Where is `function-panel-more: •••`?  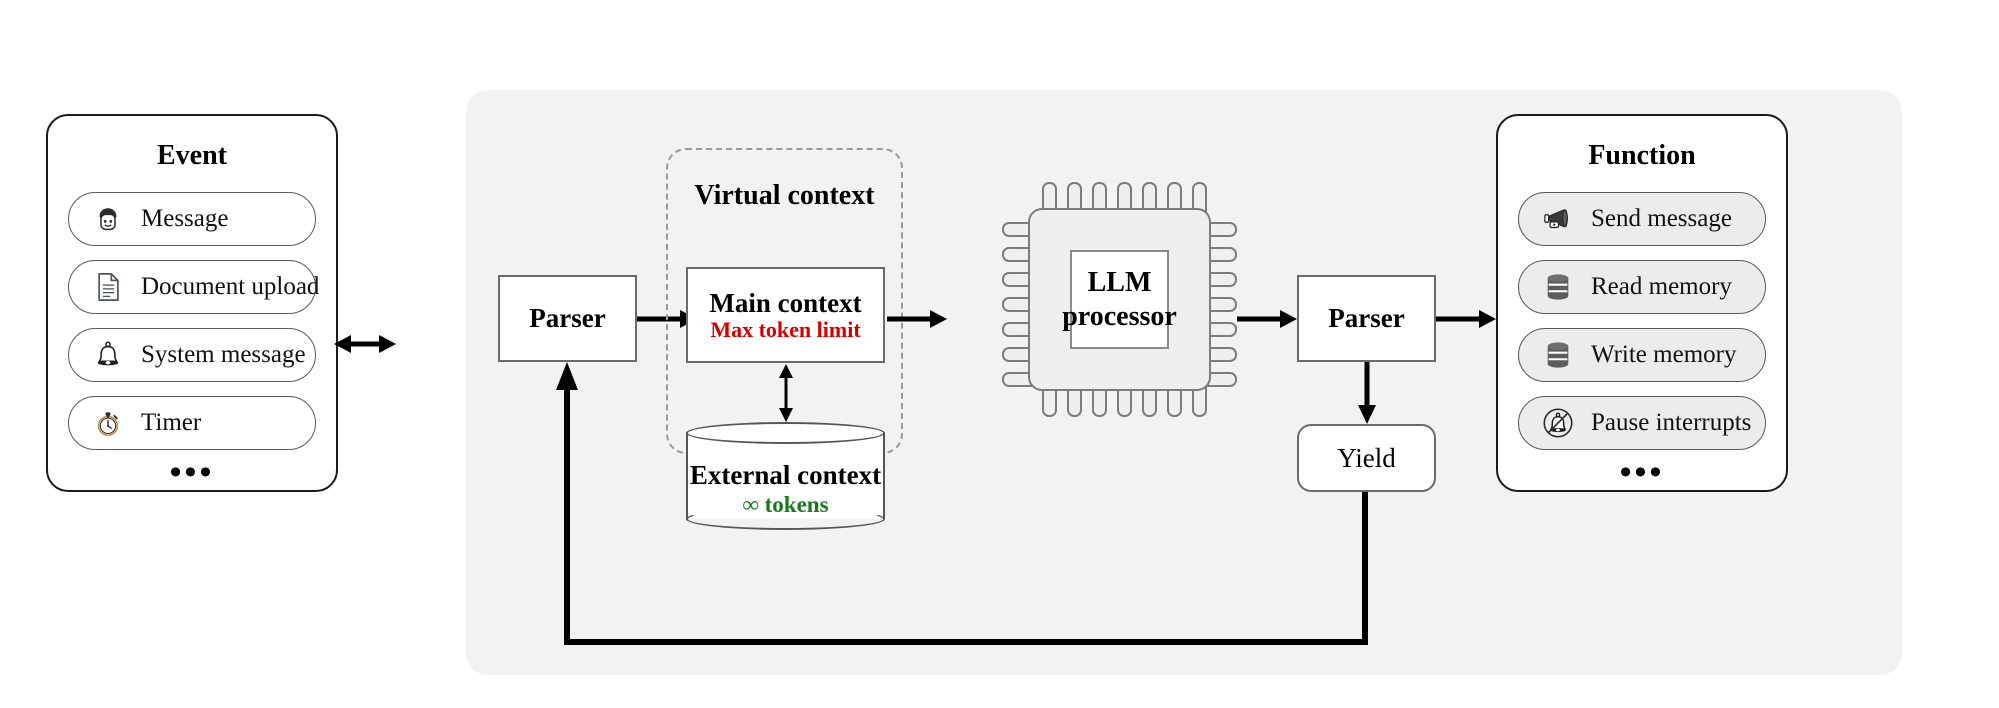
function-panel-more: ••• is located at coordinates (1642, 472).